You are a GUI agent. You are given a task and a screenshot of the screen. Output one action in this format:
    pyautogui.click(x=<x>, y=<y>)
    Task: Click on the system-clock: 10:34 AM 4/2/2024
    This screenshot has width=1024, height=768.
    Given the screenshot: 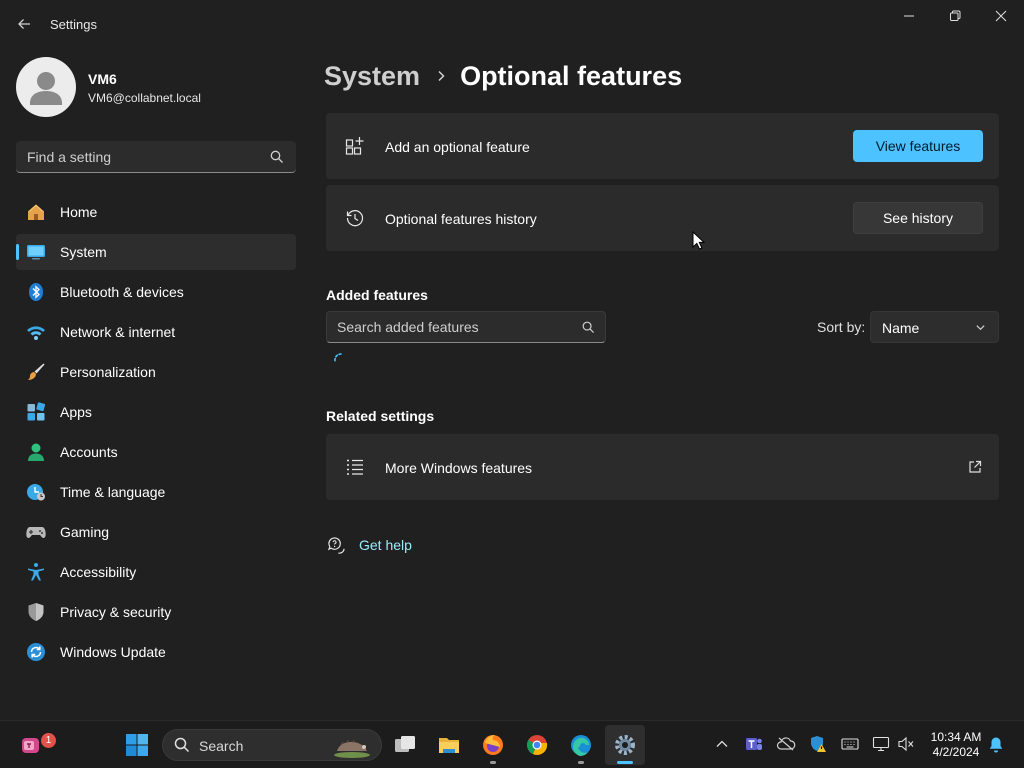 What is the action you would take?
    pyautogui.click(x=956, y=745)
    